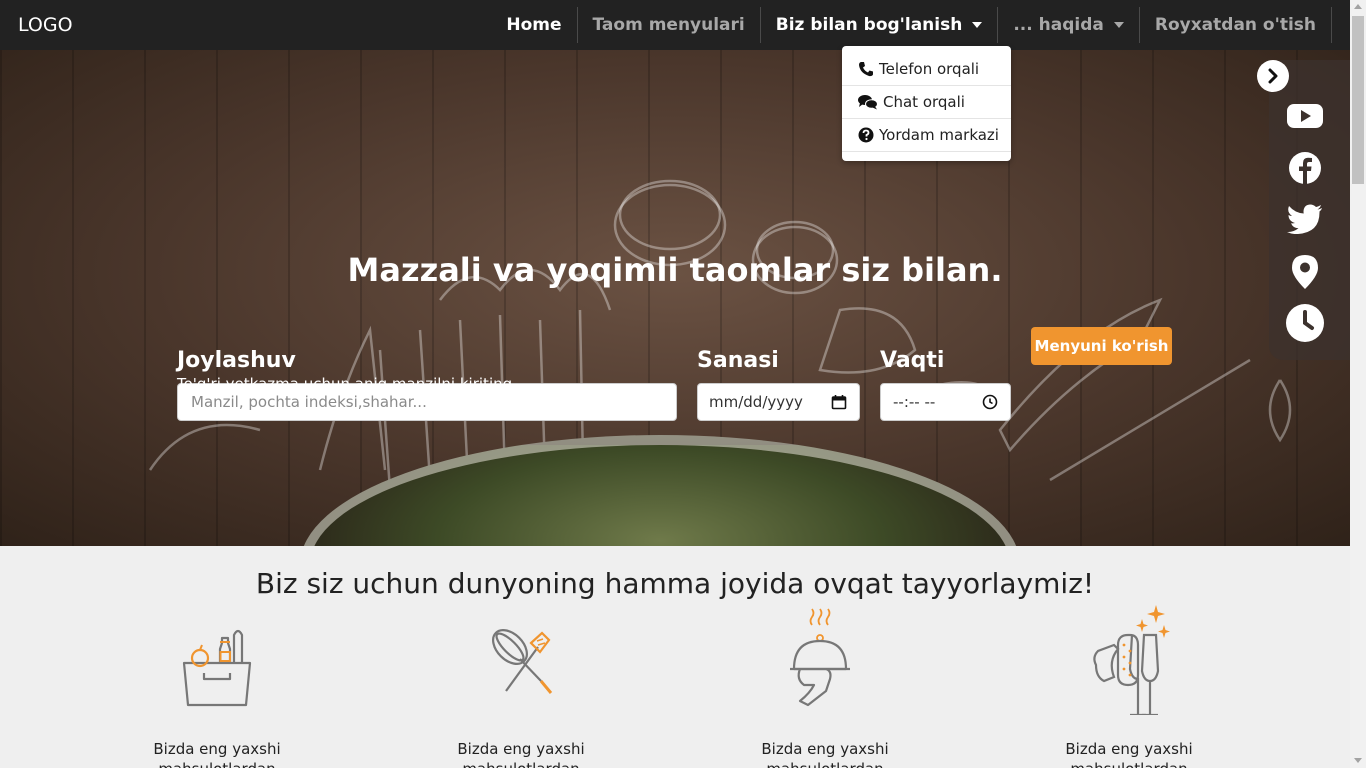  What do you see at coordinates (1358, 100) in the screenshot?
I see `scrollbar-thumb` at bounding box center [1358, 100].